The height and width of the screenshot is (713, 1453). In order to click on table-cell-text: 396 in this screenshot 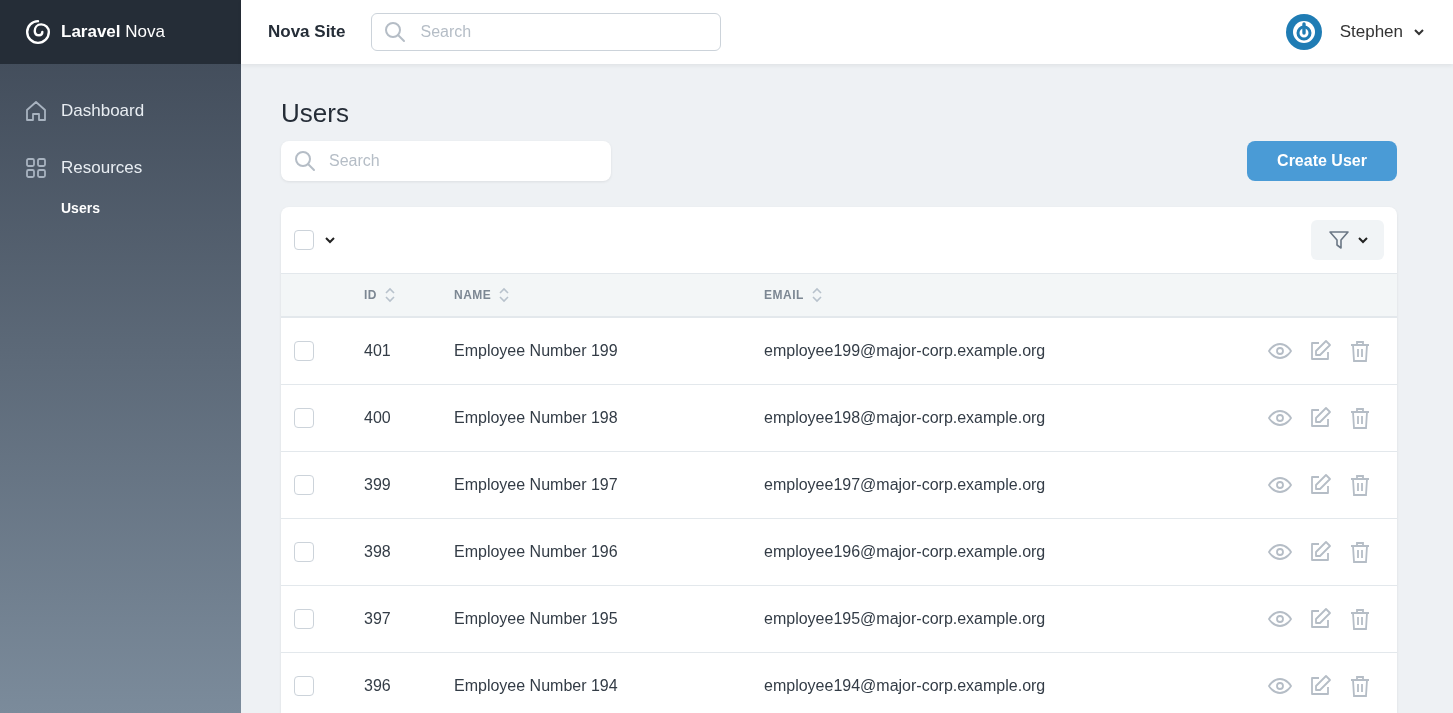, I will do `click(378, 686)`.